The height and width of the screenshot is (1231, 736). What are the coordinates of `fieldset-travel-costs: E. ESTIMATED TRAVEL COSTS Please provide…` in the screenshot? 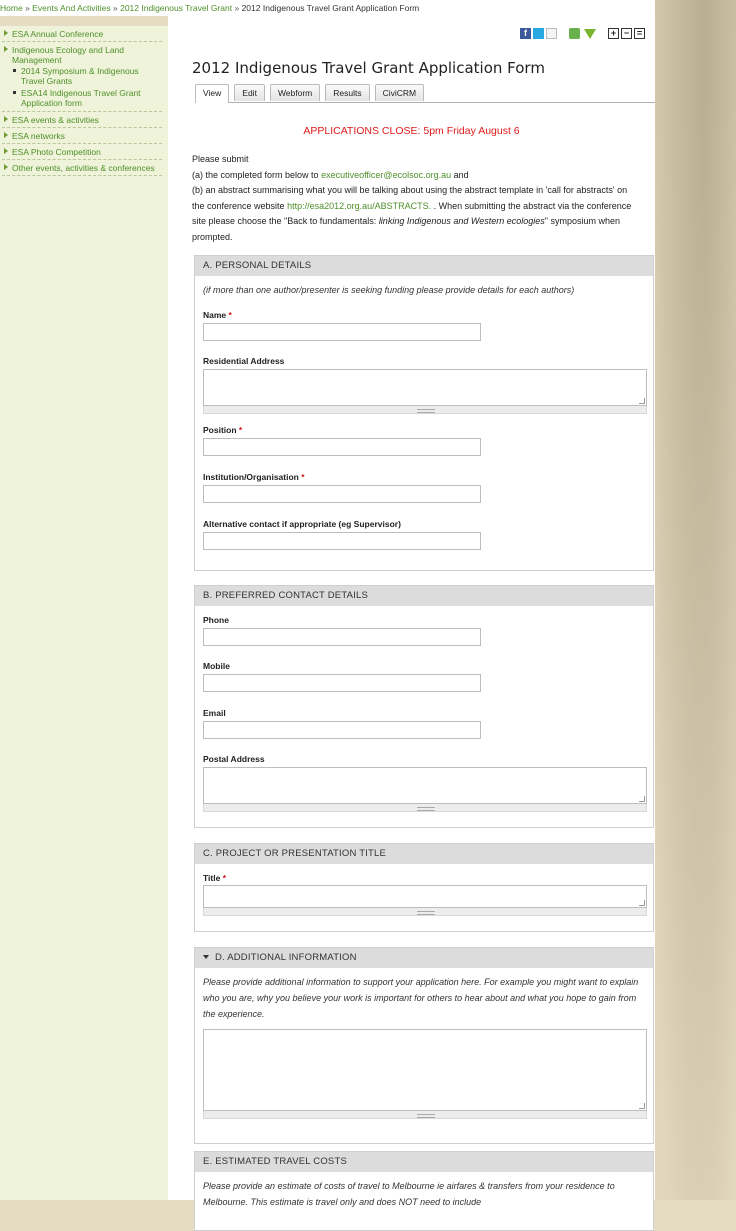 It's located at (424, 1191).